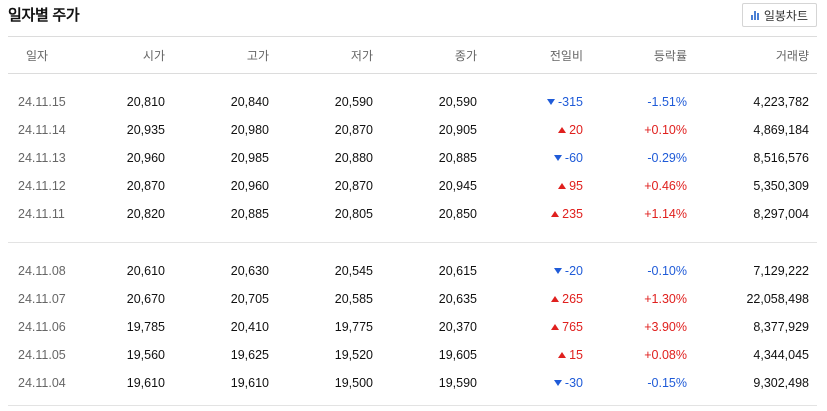 The height and width of the screenshot is (411, 827). I want to click on cell-volume: 8,297,004, so click(781, 214).